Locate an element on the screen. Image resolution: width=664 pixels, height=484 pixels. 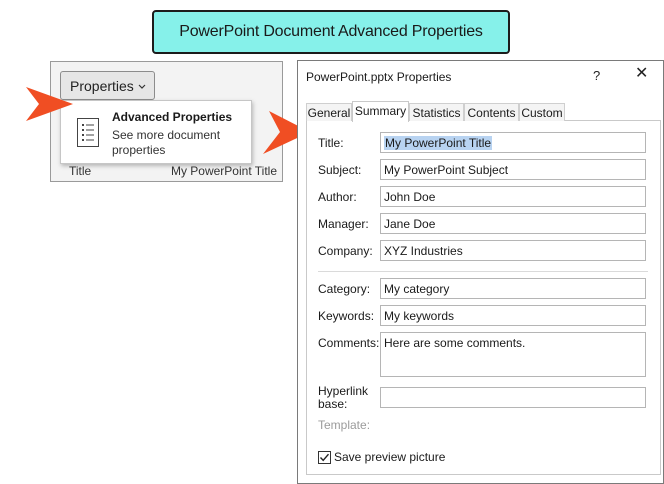
properties-button-label: Properties is located at coordinates (102, 85).